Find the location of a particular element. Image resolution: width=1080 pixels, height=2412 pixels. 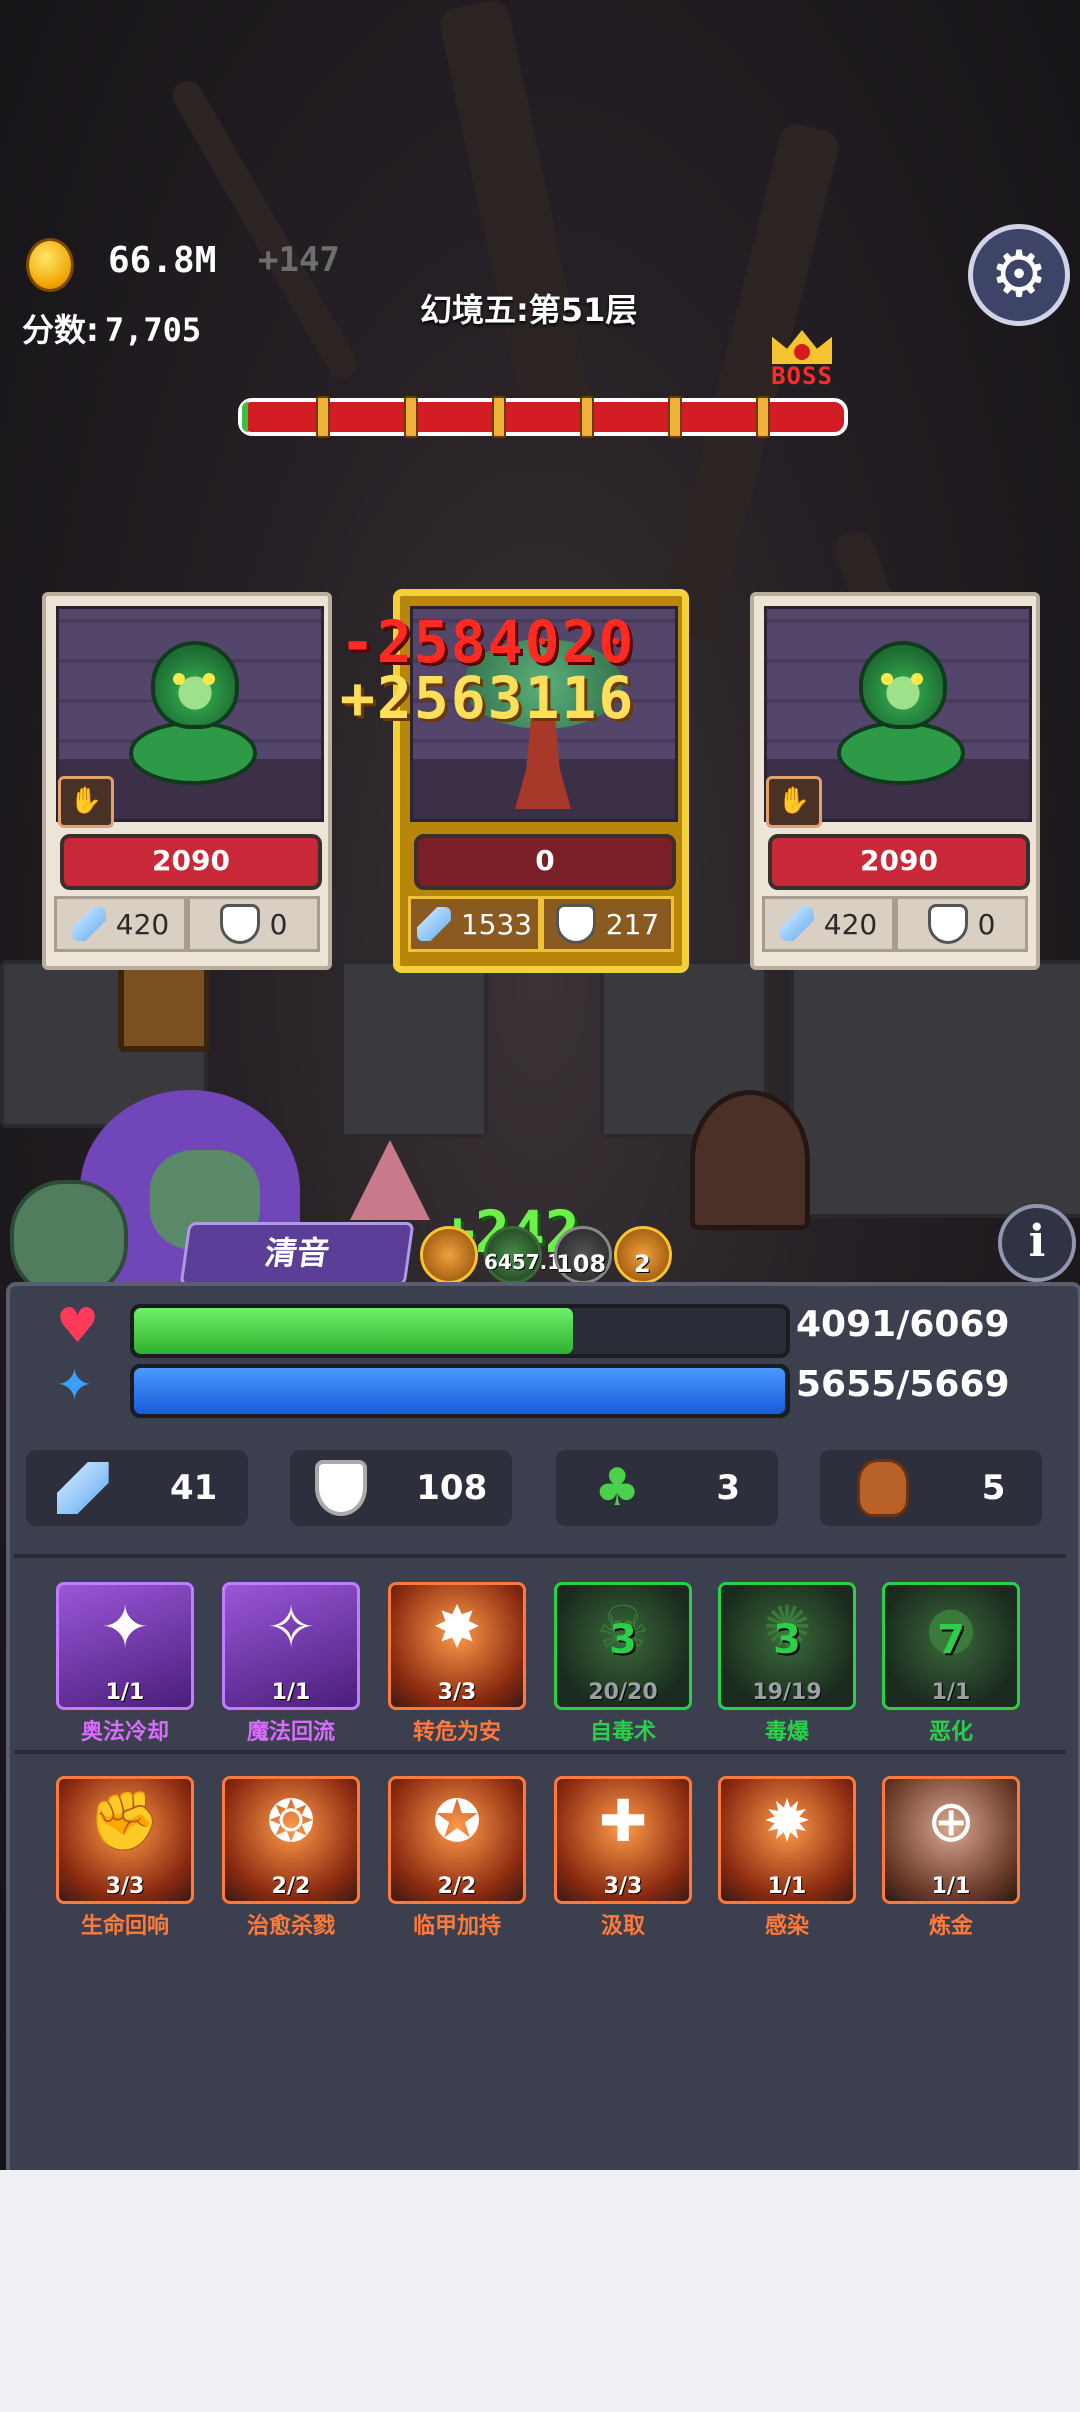

enemy-attack: 1533 is located at coordinates (474, 924).